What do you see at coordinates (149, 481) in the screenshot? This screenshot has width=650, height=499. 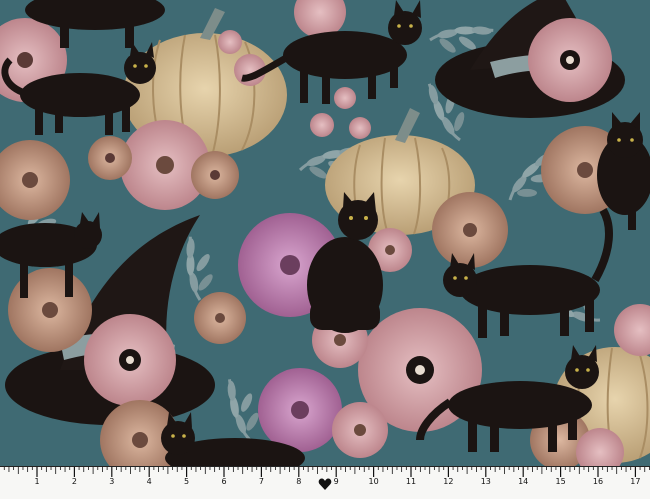 I see `ruler-label: 4` at bounding box center [149, 481].